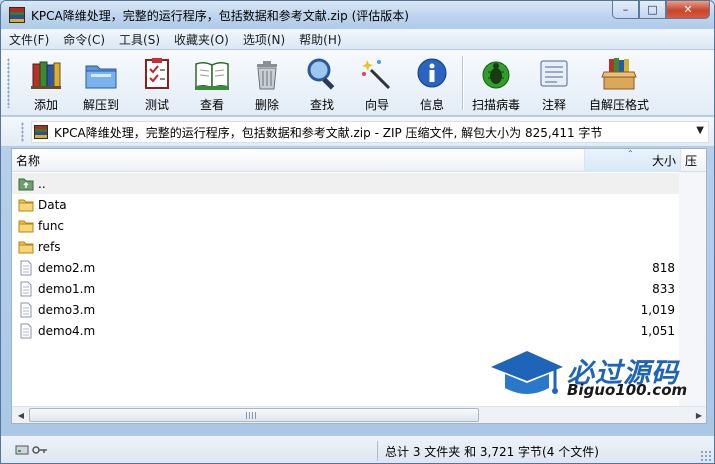  Describe the element at coordinates (67, 267) in the screenshot. I see `file-name: demo2.m` at that location.